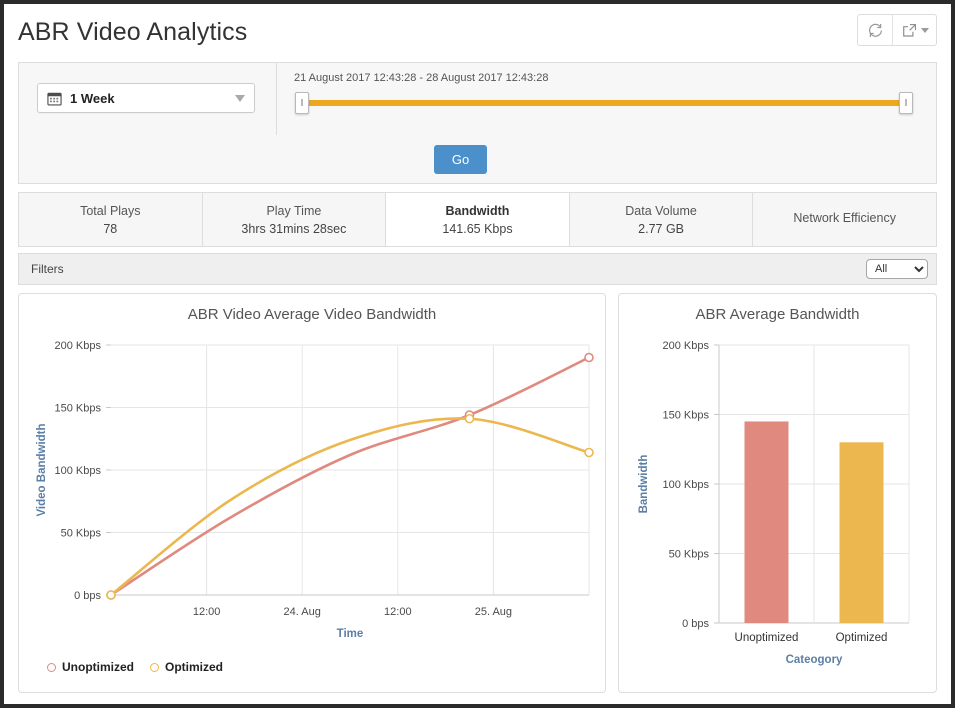  I want to click on metric-value: 78, so click(110, 228).